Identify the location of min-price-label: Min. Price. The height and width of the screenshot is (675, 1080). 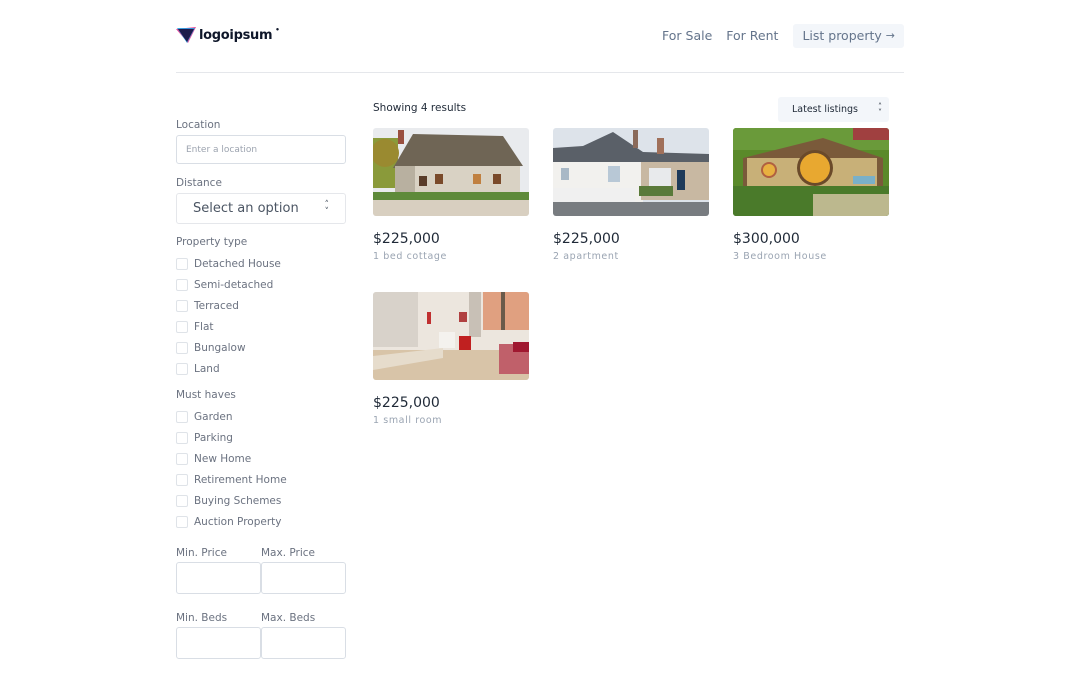
(201, 553).